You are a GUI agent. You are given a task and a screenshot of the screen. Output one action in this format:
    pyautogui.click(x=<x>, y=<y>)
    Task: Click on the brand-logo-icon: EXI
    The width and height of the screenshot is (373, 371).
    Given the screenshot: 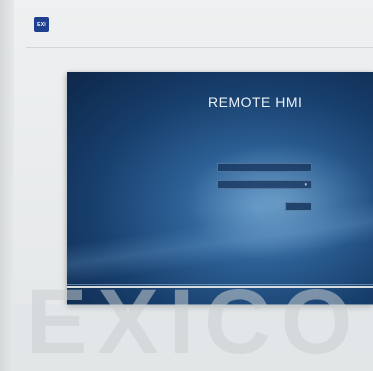 What is the action you would take?
    pyautogui.click(x=41, y=24)
    